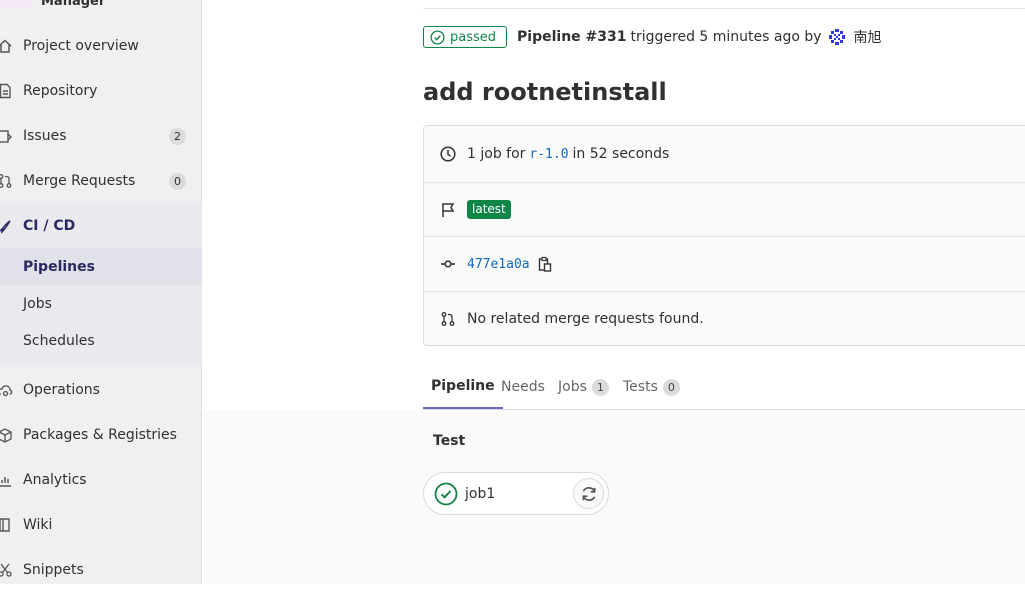  I want to click on commit-icon, so click(448, 264).